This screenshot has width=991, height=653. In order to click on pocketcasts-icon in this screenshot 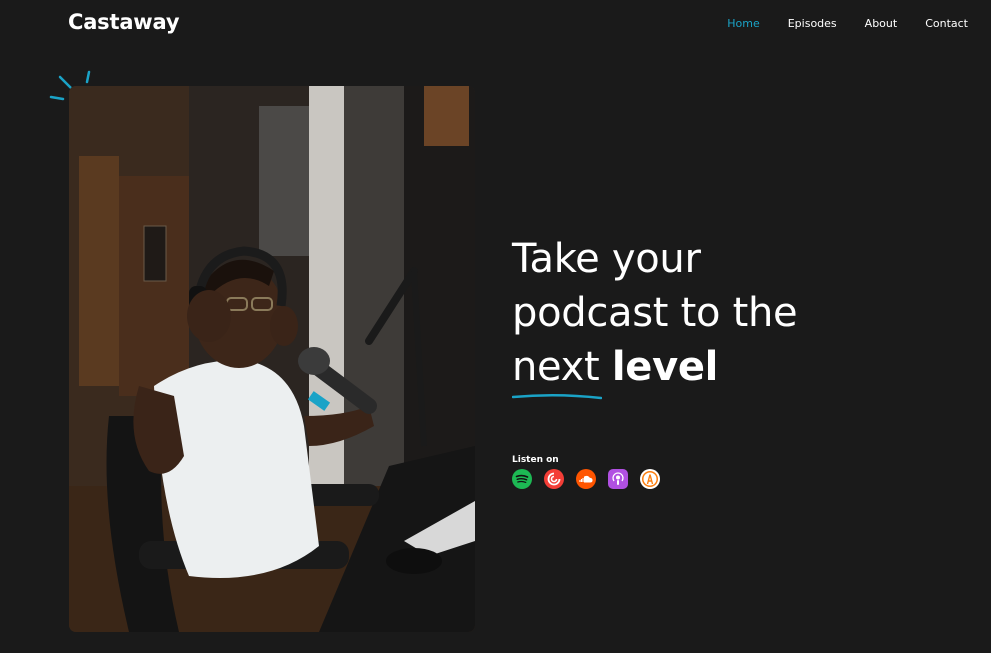, I will do `click(554, 479)`.